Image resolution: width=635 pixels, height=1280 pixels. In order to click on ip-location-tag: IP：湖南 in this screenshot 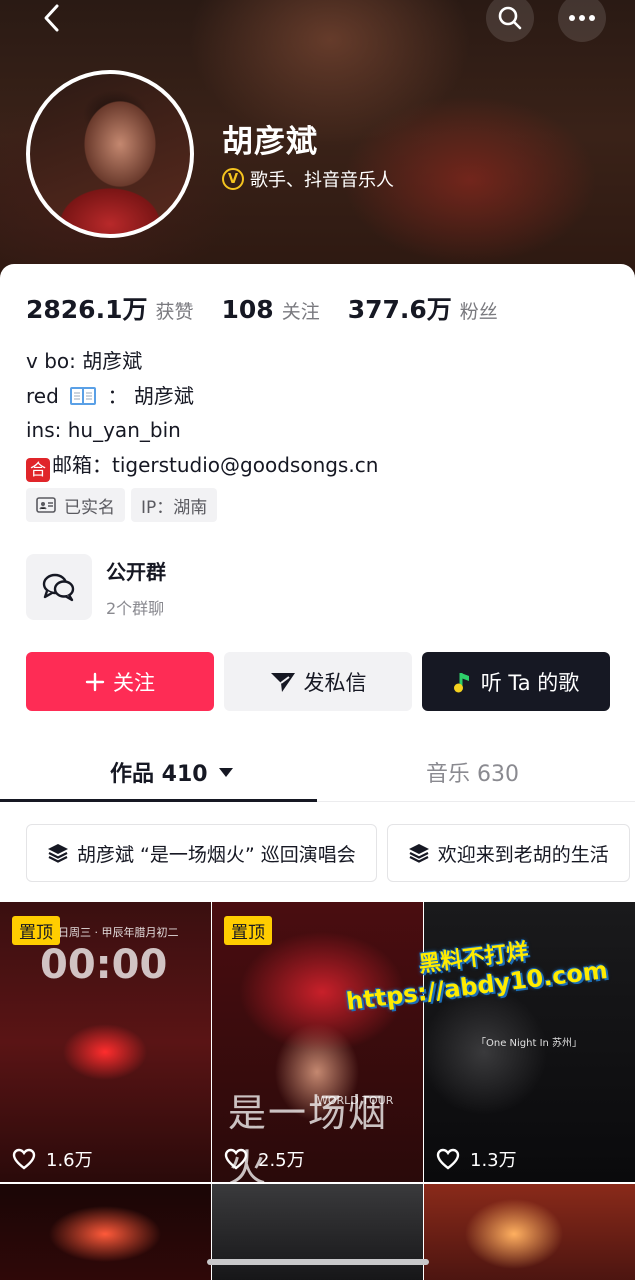, I will do `click(174, 505)`.